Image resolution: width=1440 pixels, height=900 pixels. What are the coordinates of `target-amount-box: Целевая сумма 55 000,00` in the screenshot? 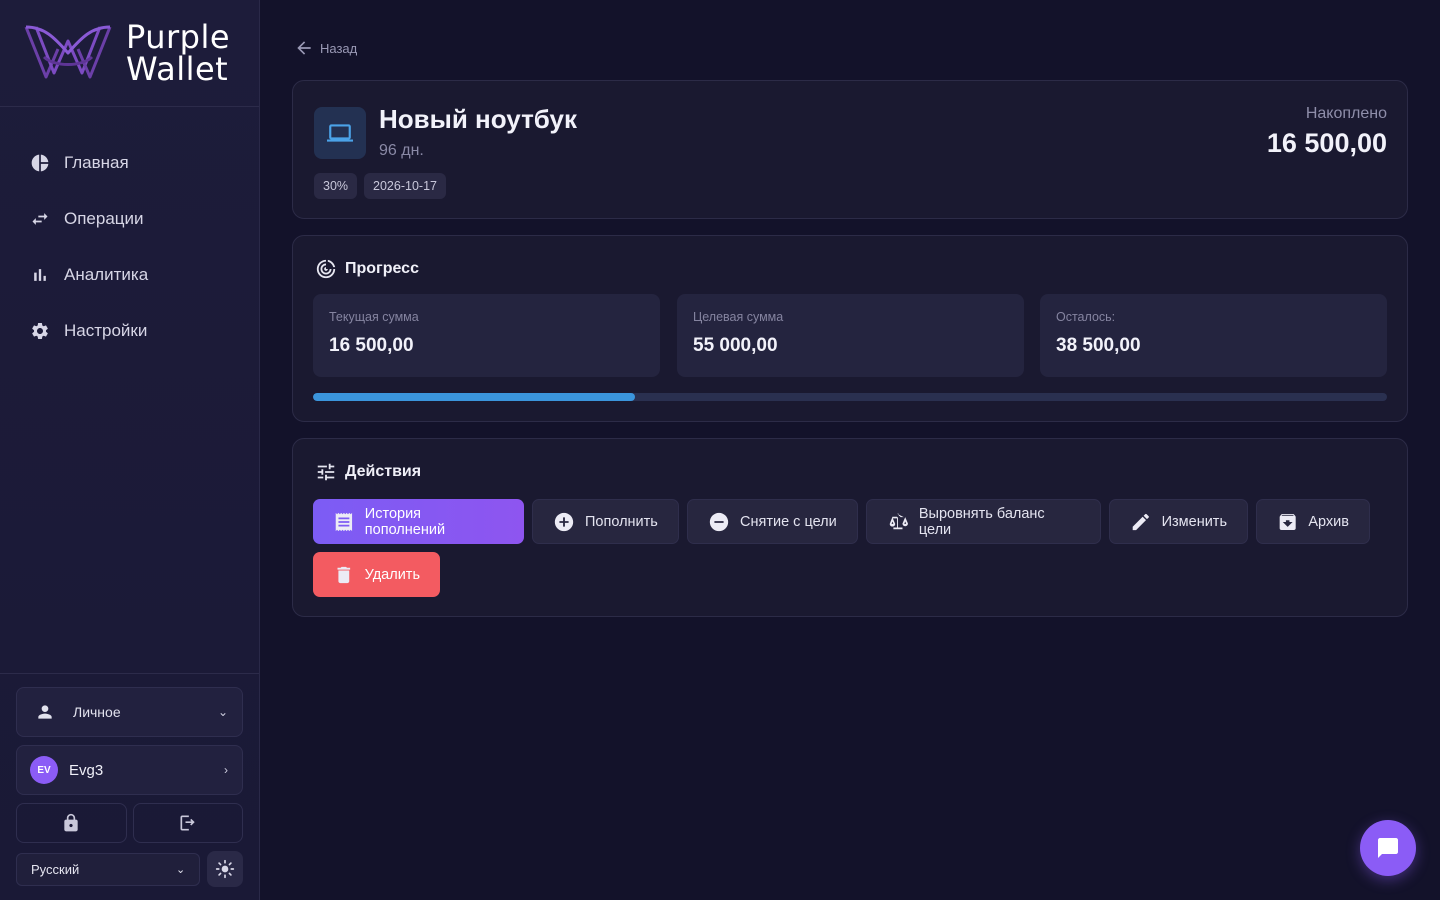 It's located at (850, 335).